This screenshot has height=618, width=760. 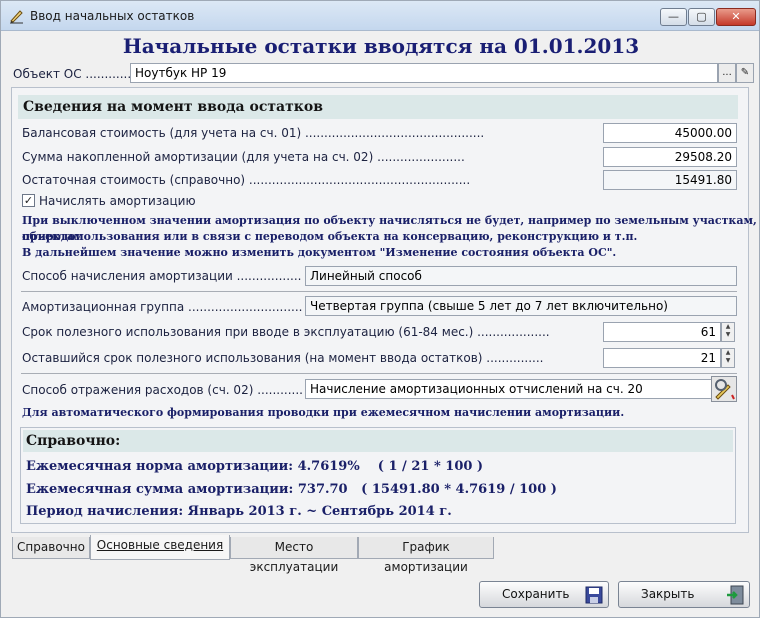 What do you see at coordinates (28, 200) in the screenshot?
I see `accrue-checkbox: ✓` at bounding box center [28, 200].